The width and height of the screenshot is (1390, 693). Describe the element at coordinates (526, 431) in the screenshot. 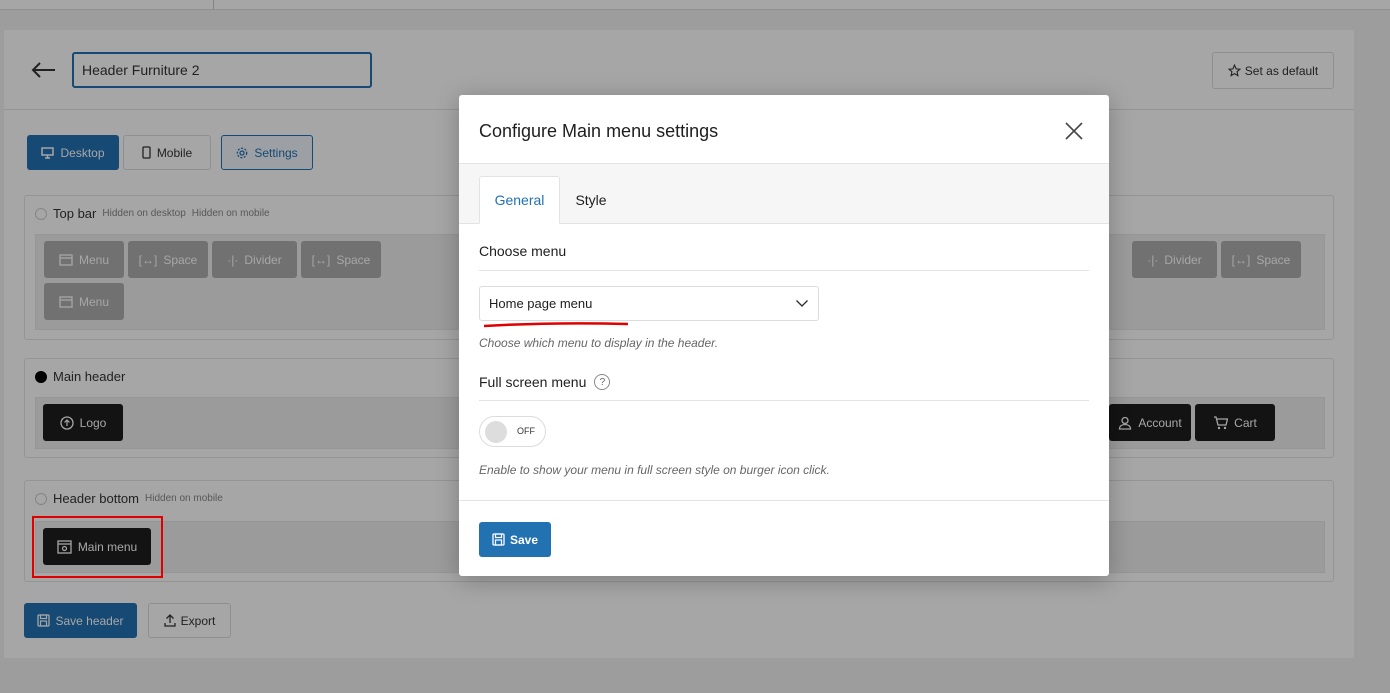

I see `toggle-state: OFF` at that location.